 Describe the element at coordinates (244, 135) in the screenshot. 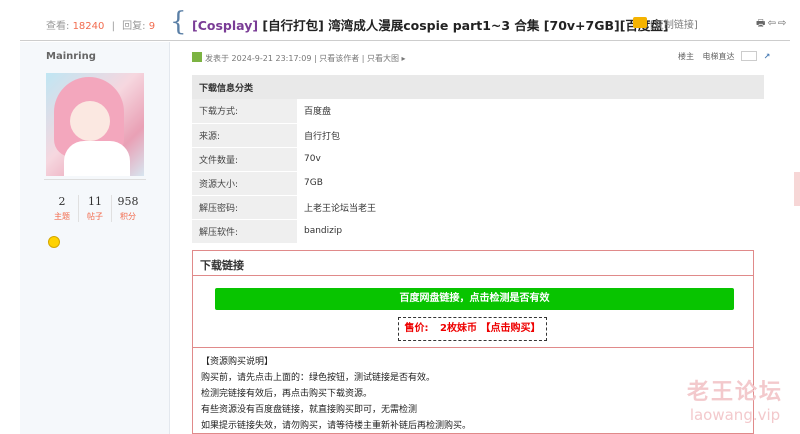

I see `row-key: 来源:` at that location.